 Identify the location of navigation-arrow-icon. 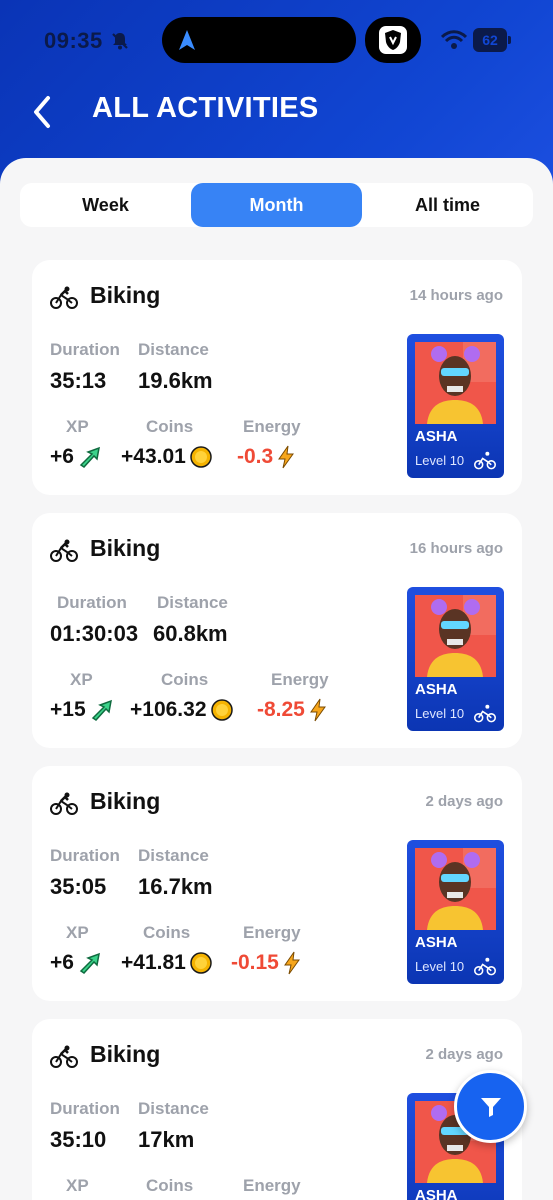
(187, 40).